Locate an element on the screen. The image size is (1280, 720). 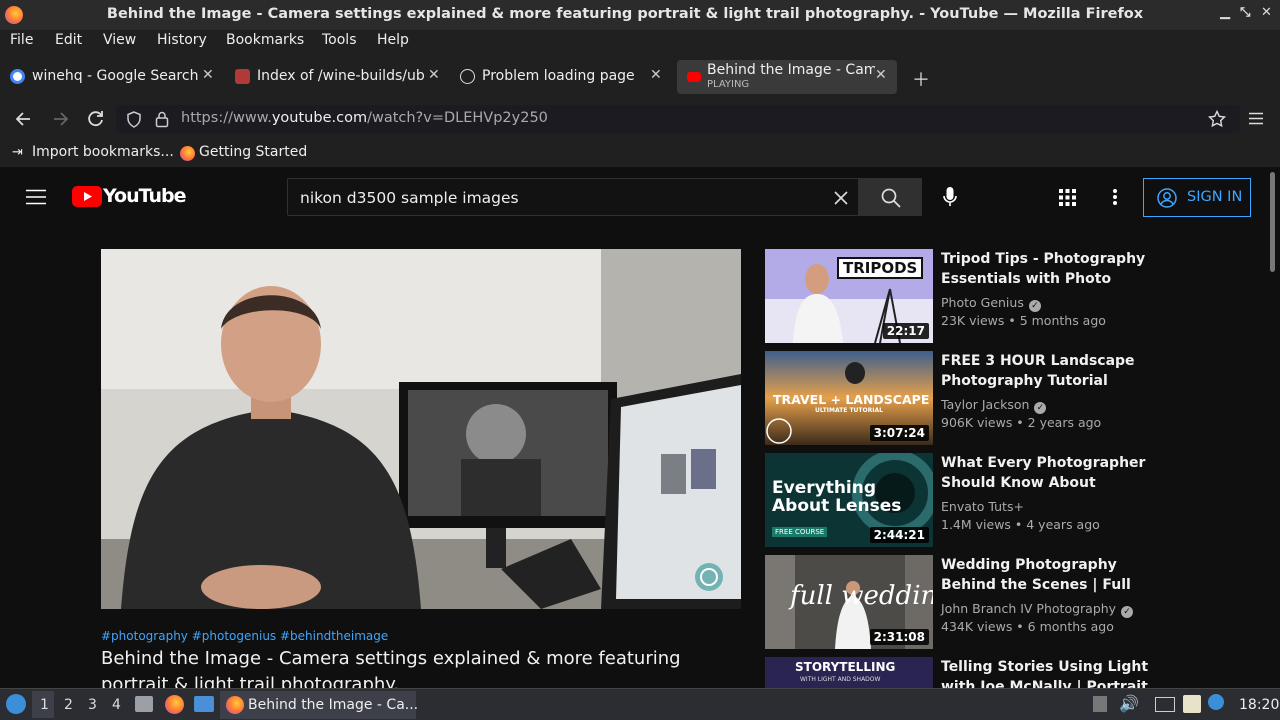
hamburger-menu-icon is located at coordinates (1256, 118).